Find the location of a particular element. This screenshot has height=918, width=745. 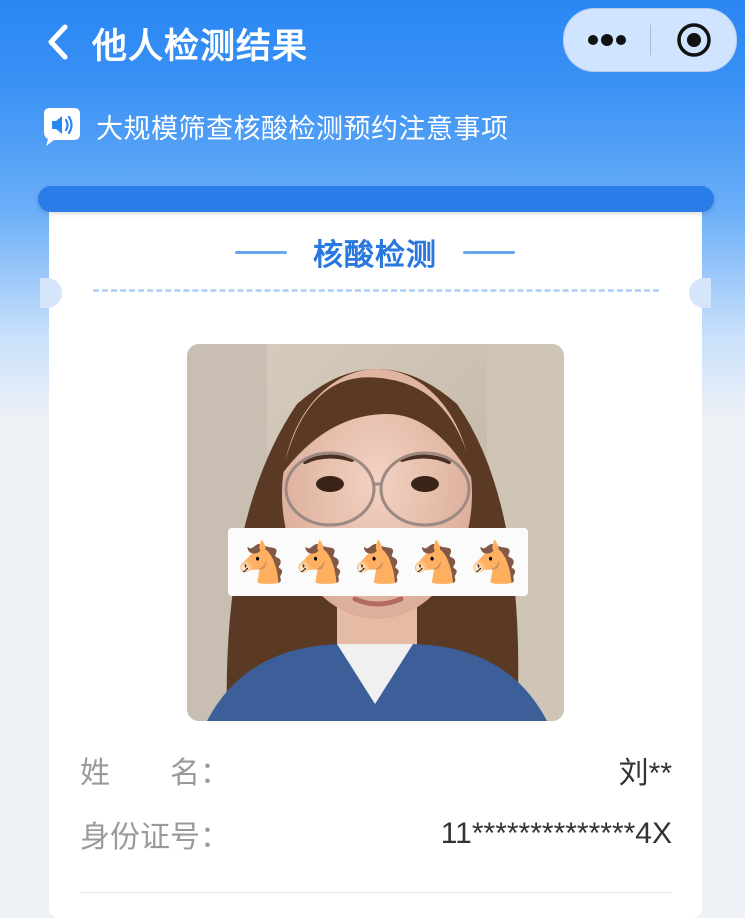

back-button is located at coordinates (58, 42).